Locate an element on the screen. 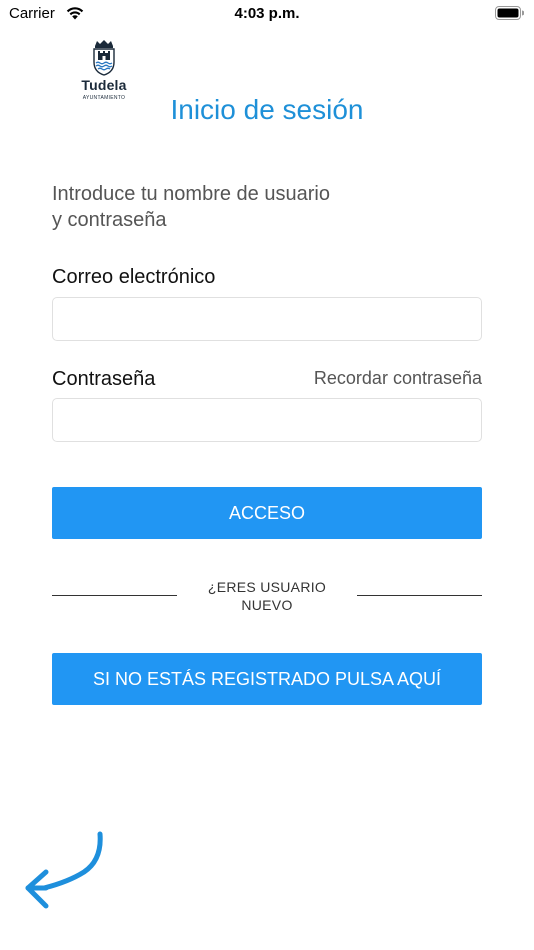 The height and width of the screenshot is (950, 534). new-user-text: ¿ERES USUARIO NUEVO is located at coordinates (267, 596).